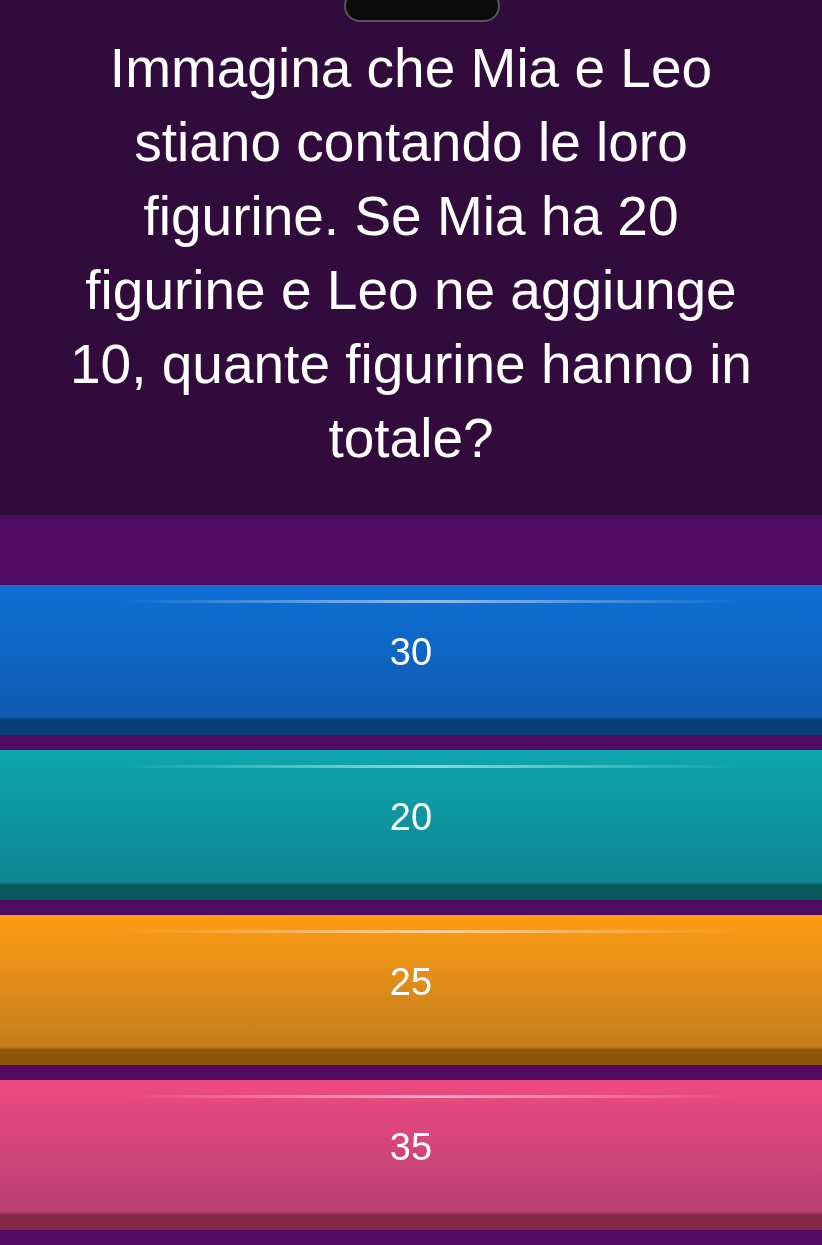  Describe the element at coordinates (411, 825) in the screenshot. I see `answer-button: 20` at that location.